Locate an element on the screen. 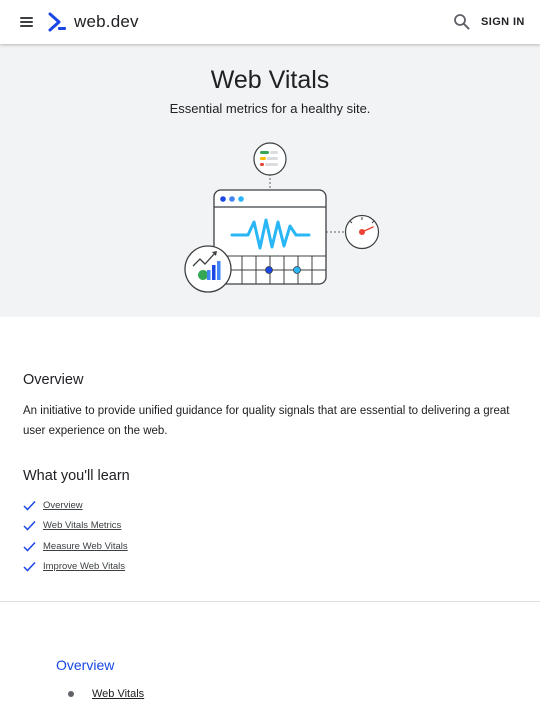 The height and width of the screenshot is (720, 540). toc-item: Web Vitals is located at coordinates (106, 694).